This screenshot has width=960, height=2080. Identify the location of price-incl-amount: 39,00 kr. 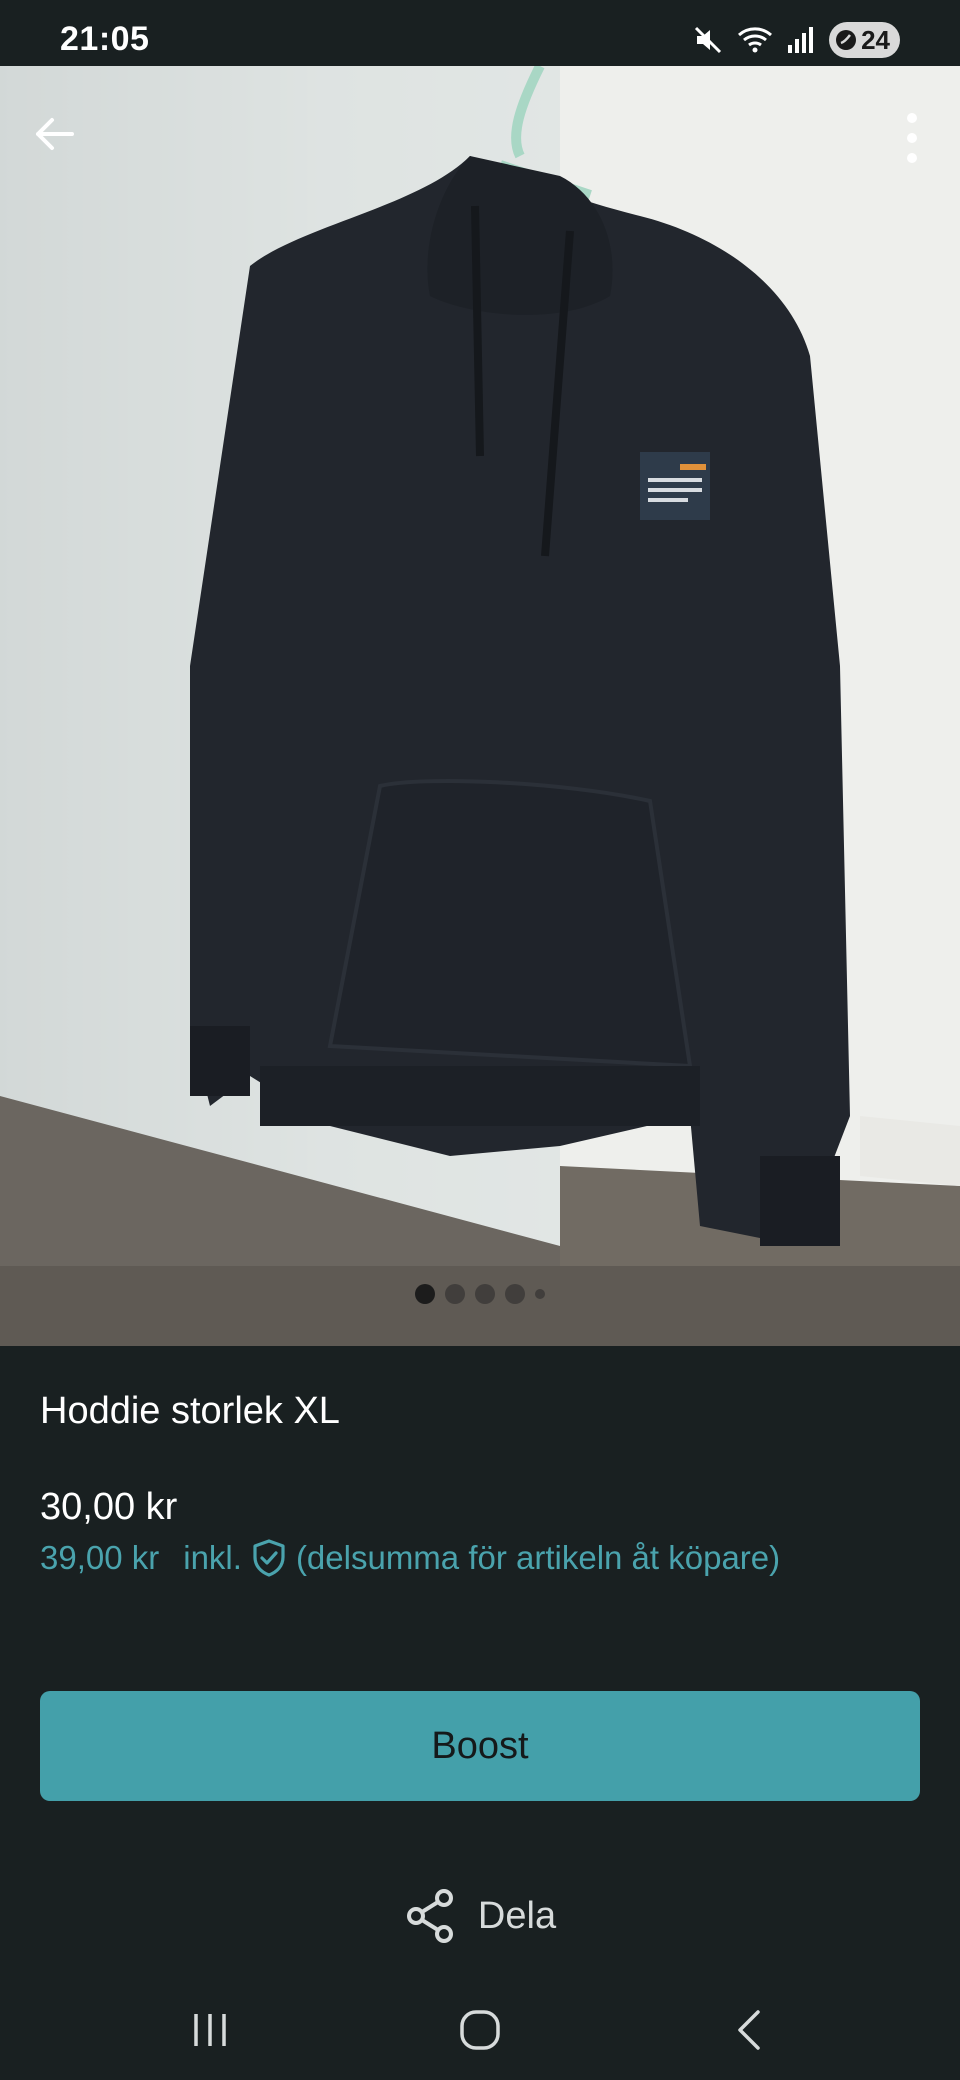
(100, 1557).